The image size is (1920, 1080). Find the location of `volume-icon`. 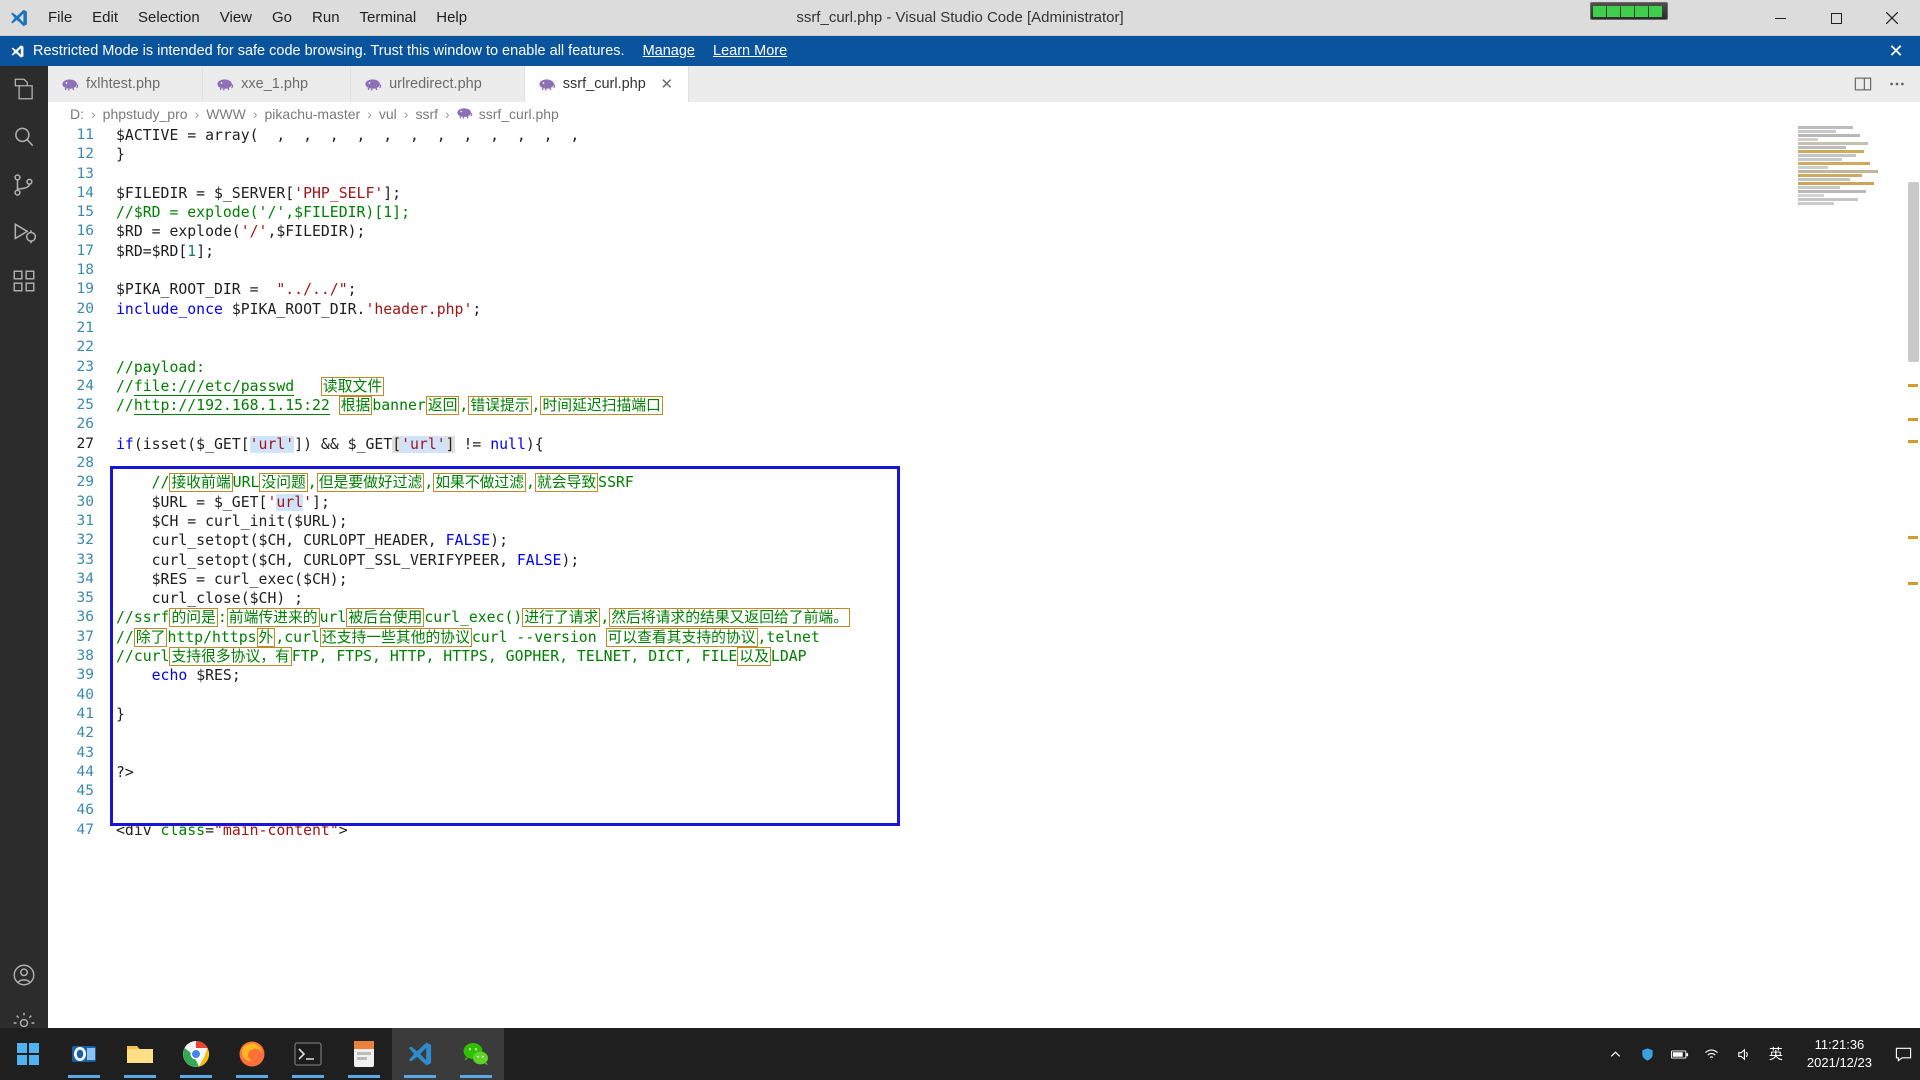

volume-icon is located at coordinates (1744, 1054).